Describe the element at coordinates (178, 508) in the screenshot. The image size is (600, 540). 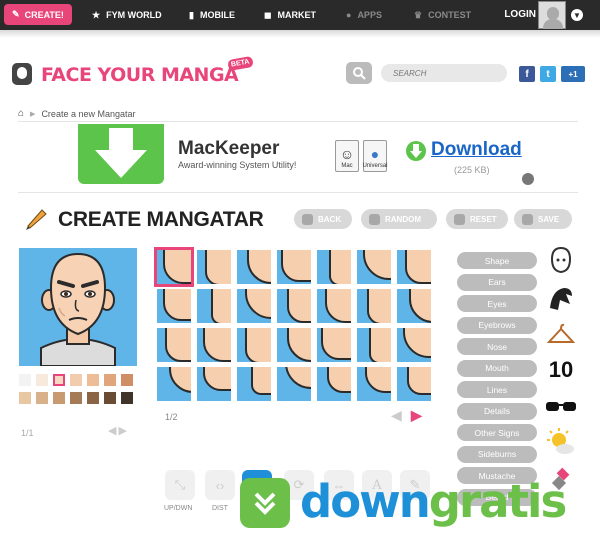
I see `tool-label-up-down: UP/DWN` at that location.